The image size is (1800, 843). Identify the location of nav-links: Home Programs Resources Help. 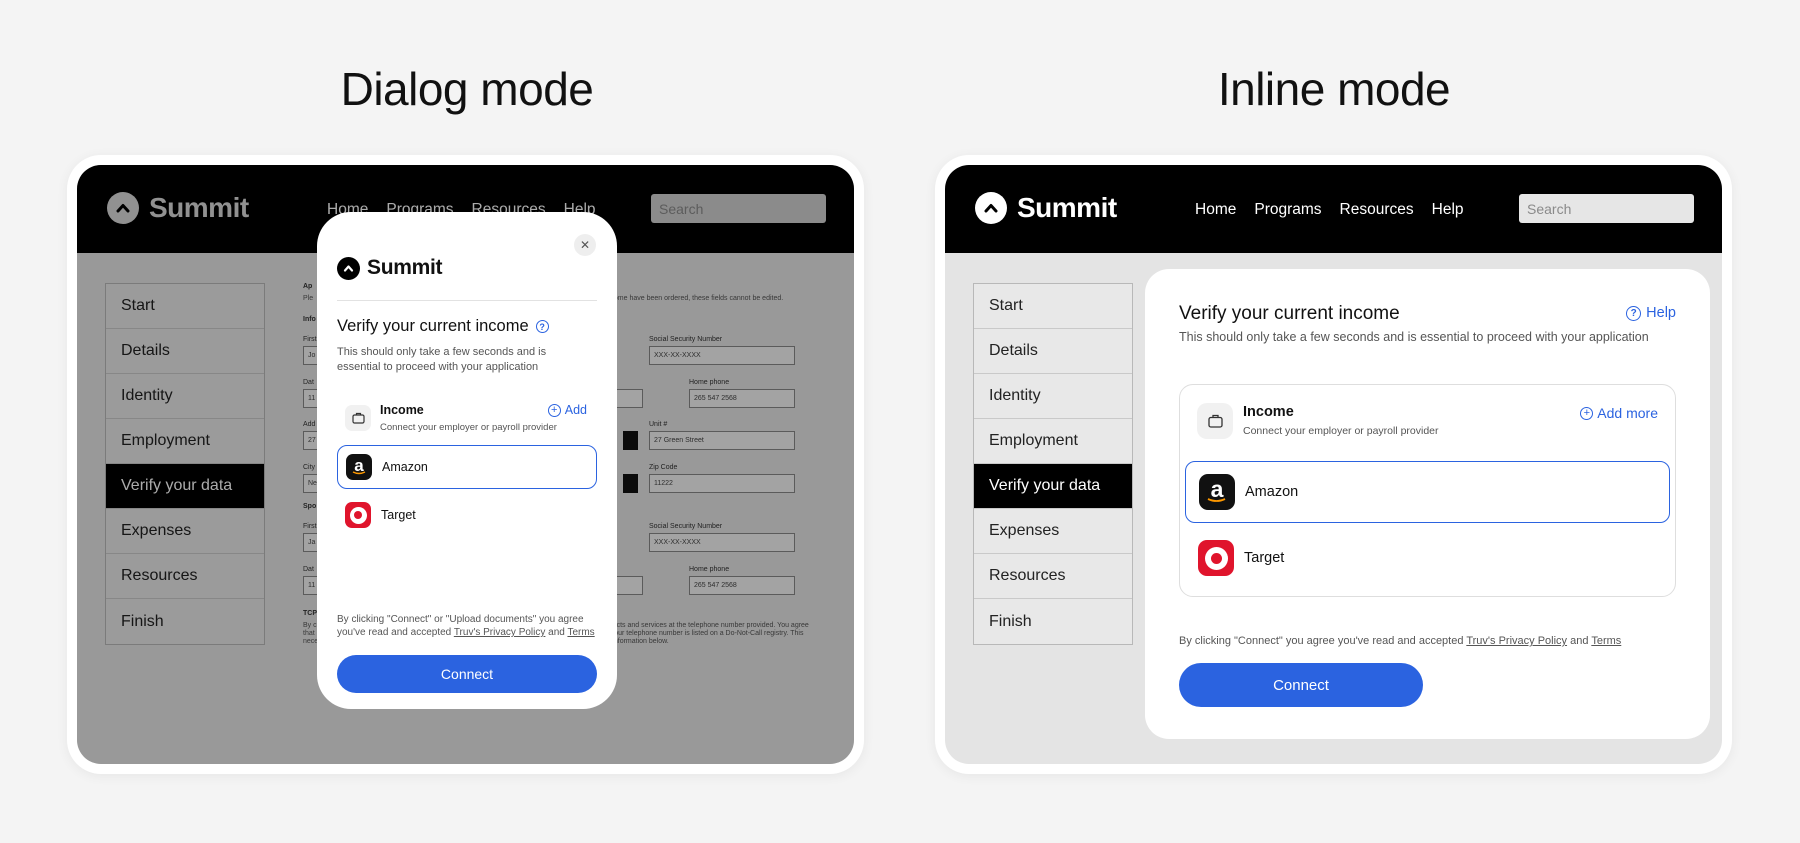
(1329, 210).